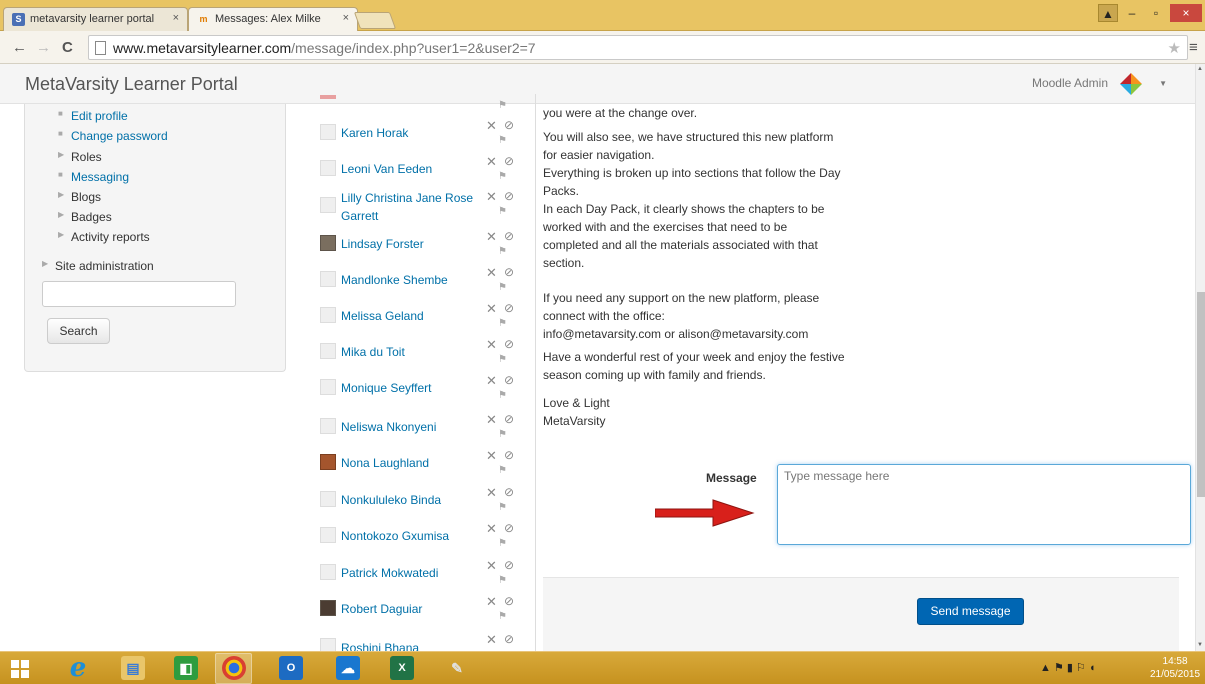 The height and width of the screenshot is (684, 1205). Describe the element at coordinates (386, 169) in the screenshot. I see `contact-name-link: Leoni Van Eeden` at that location.